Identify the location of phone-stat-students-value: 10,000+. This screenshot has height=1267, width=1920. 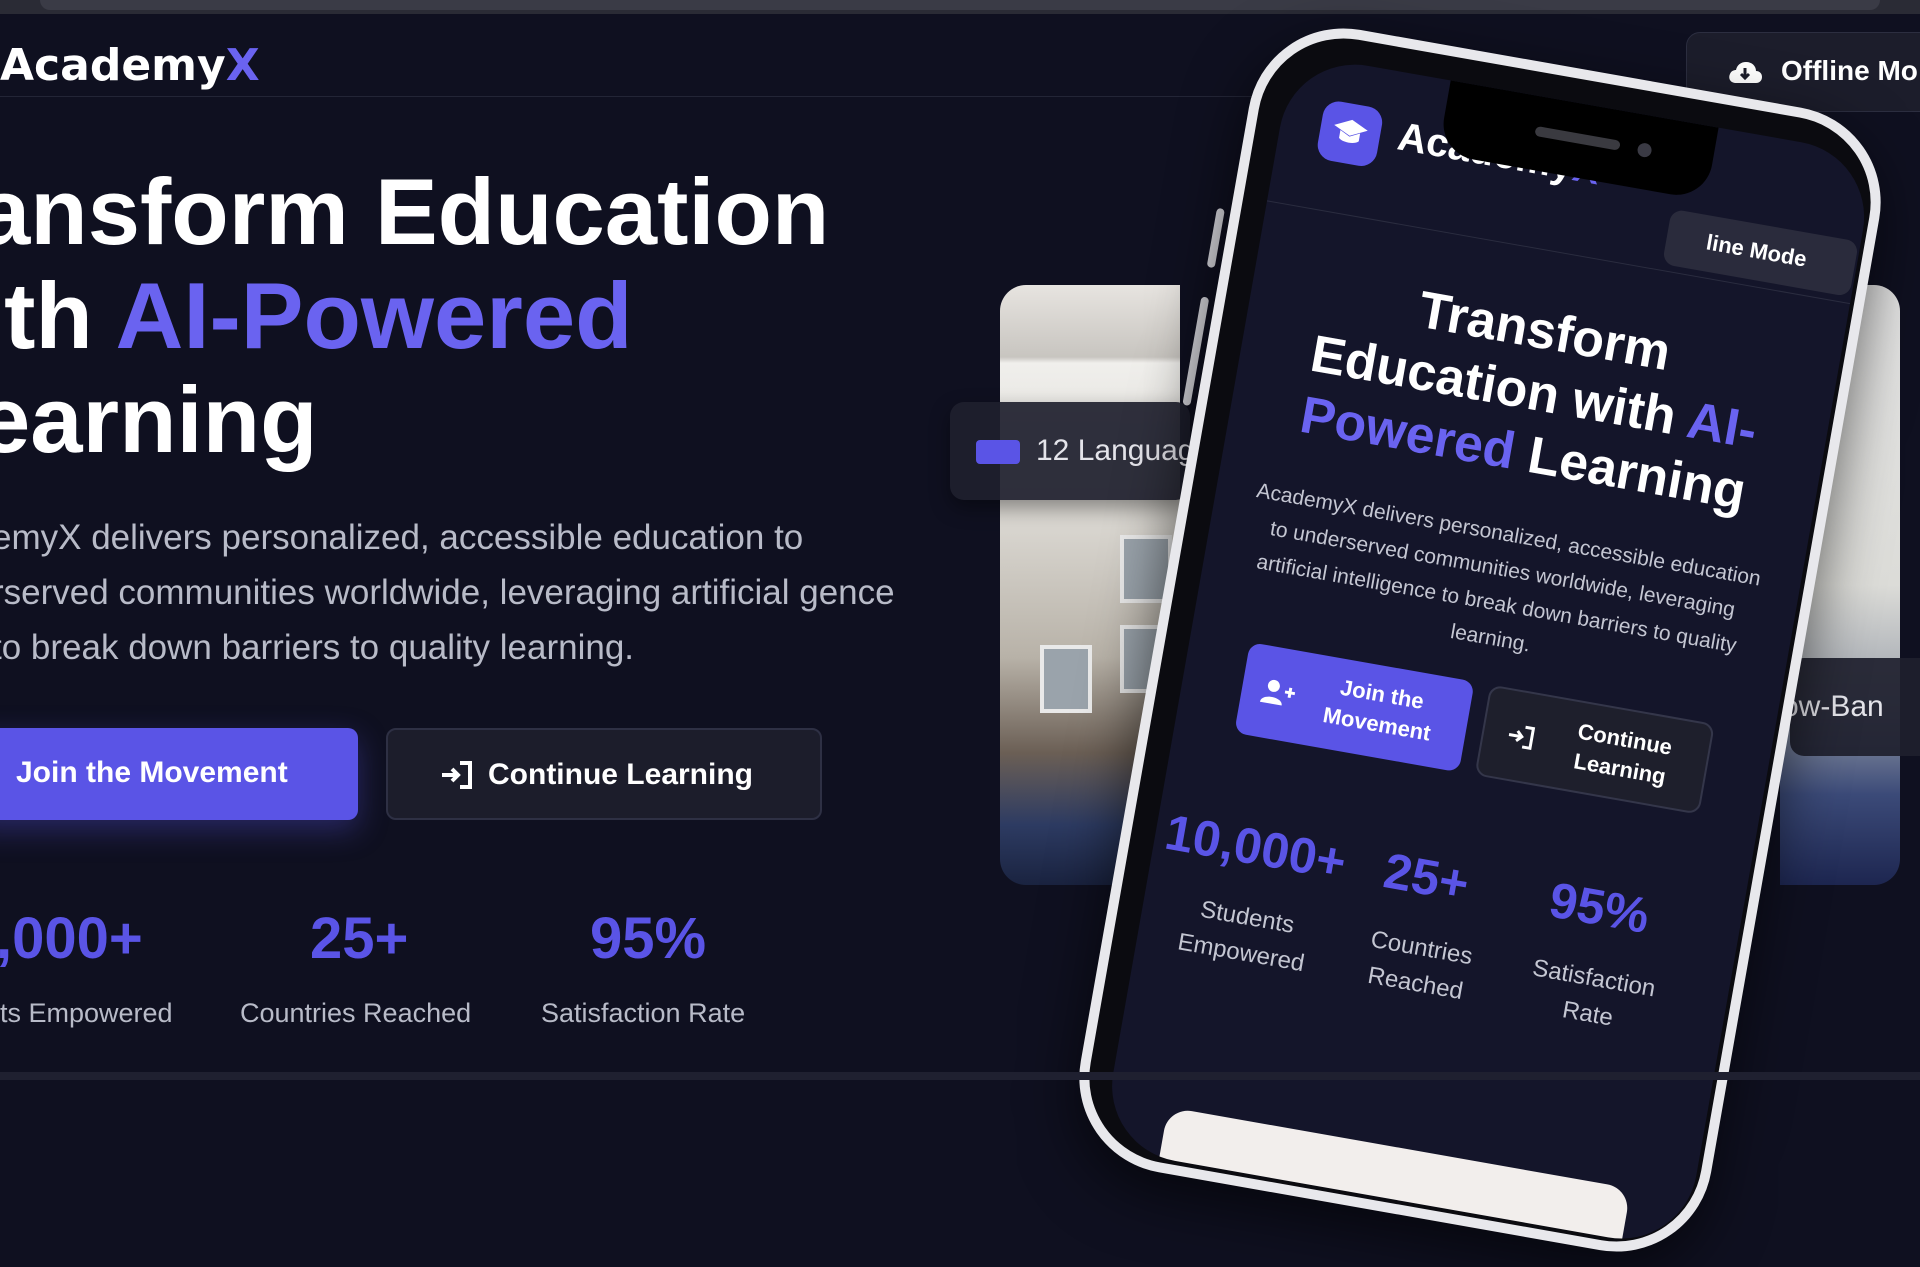
(1256, 847).